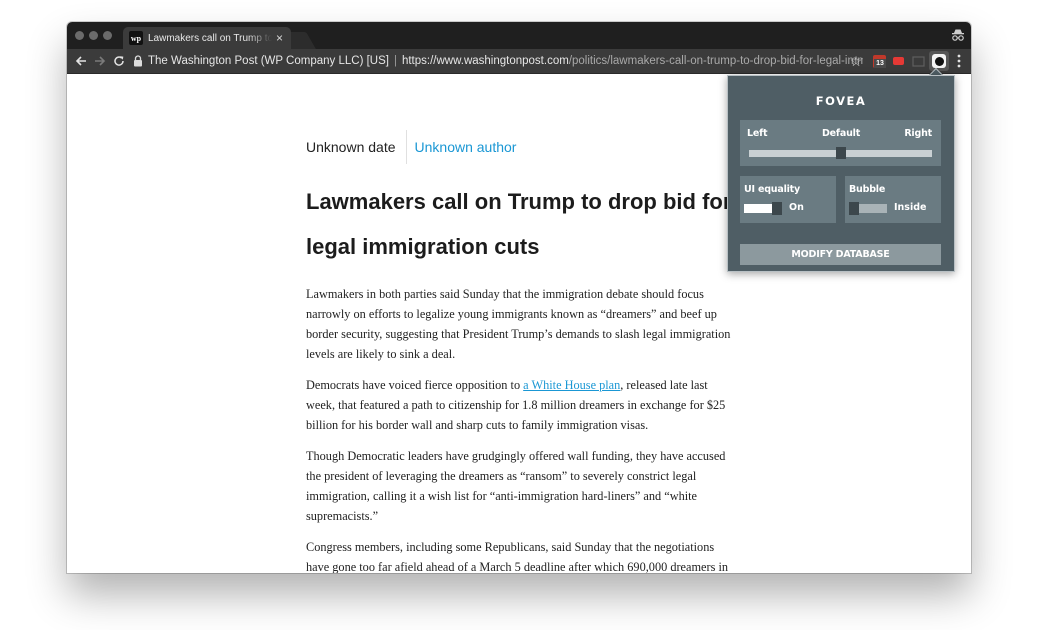  I want to click on ui-equality-toggle-thumb, so click(777, 208).